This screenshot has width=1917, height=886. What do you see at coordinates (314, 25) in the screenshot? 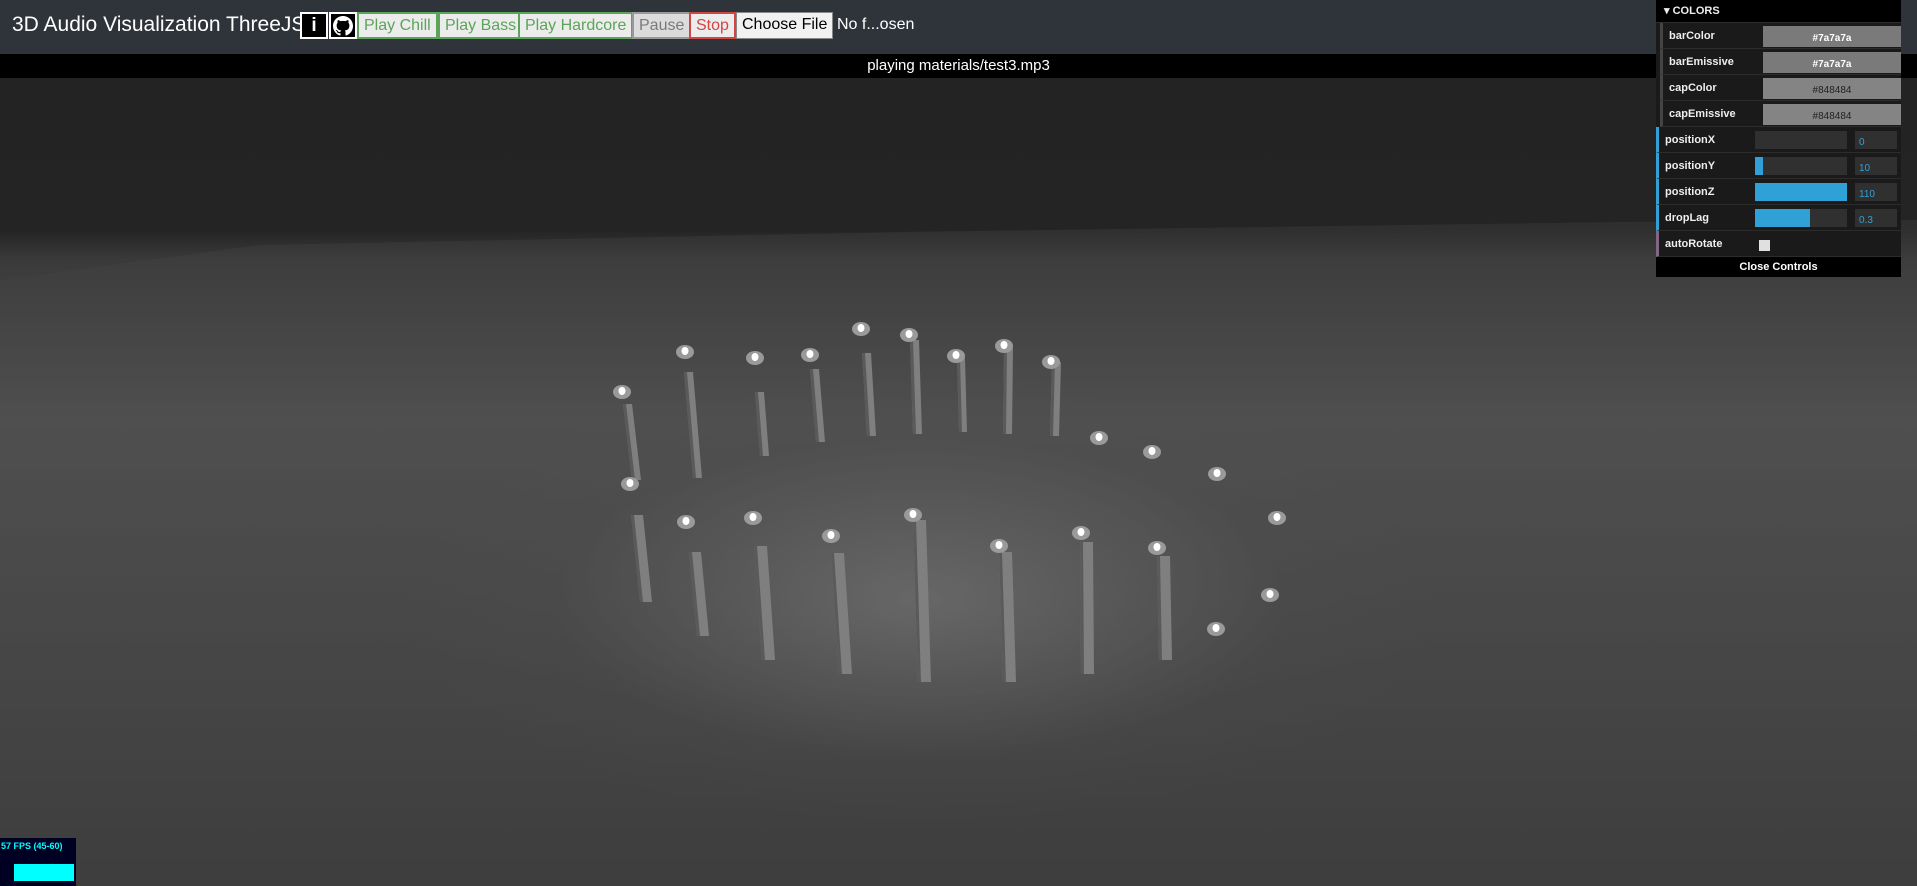
I see `info-button: i` at bounding box center [314, 25].